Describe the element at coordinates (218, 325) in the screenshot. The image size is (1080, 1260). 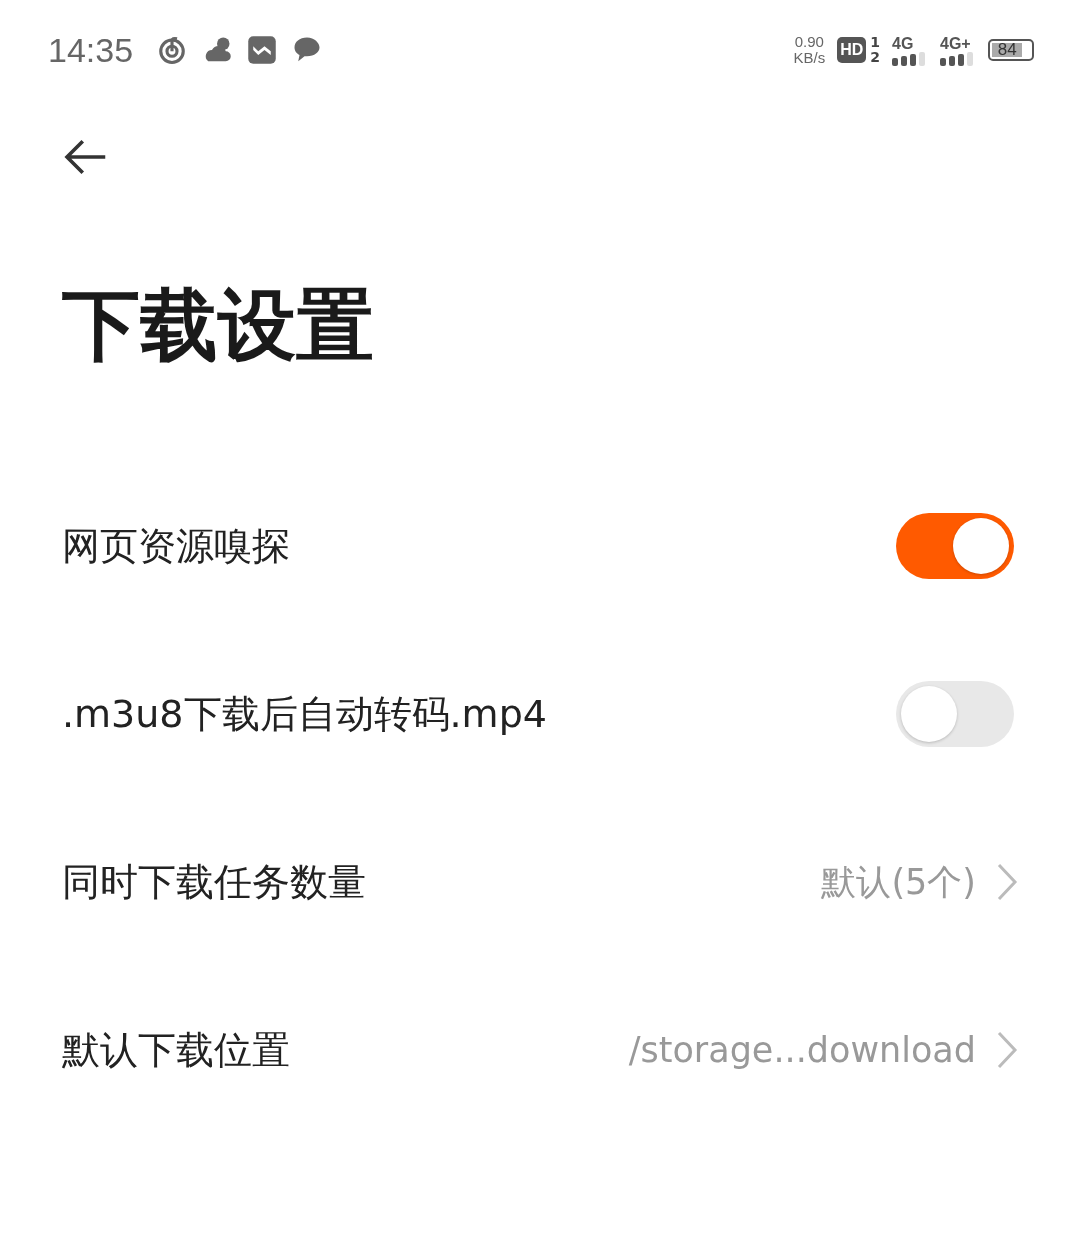
I see `page-title: 下载设置` at that location.